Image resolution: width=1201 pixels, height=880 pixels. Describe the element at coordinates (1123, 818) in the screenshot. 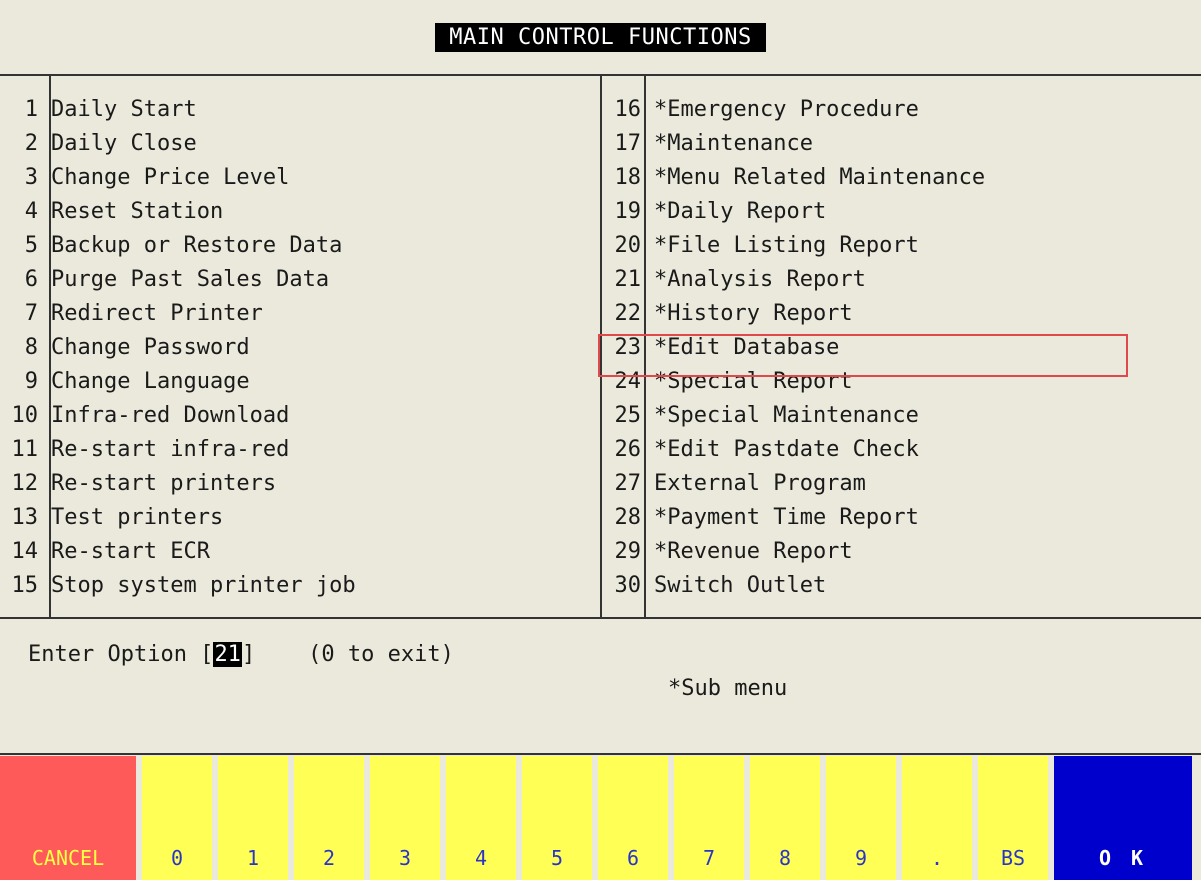

I see `ok-button: O K` at that location.